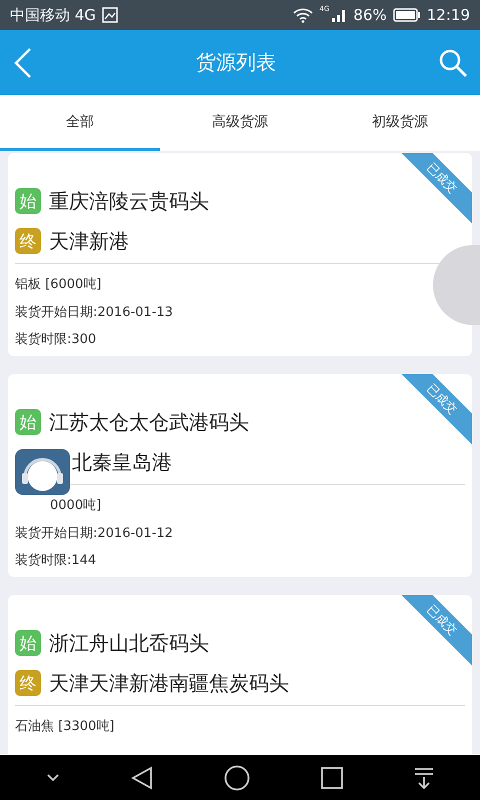 The width and height of the screenshot is (480, 800). What do you see at coordinates (89, 241) in the screenshot?
I see `destination-port: 天津新港` at bounding box center [89, 241].